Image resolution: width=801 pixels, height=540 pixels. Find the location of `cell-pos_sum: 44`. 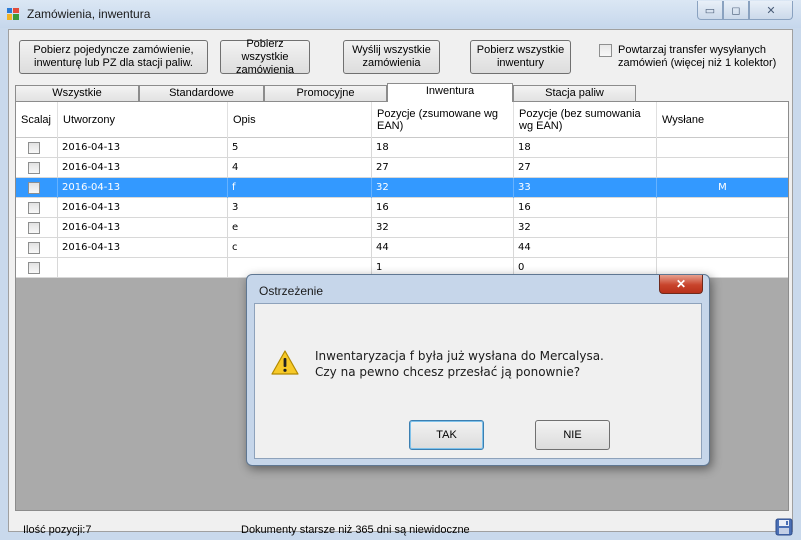

cell-pos_sum: 44 is located at coordinates (443, 248).